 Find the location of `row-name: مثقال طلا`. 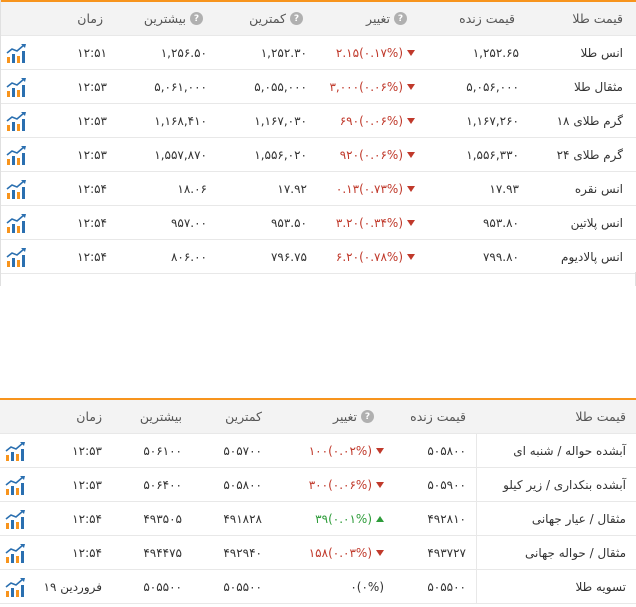

row-name: مثقال طلا is located at coordinates (598, 86).